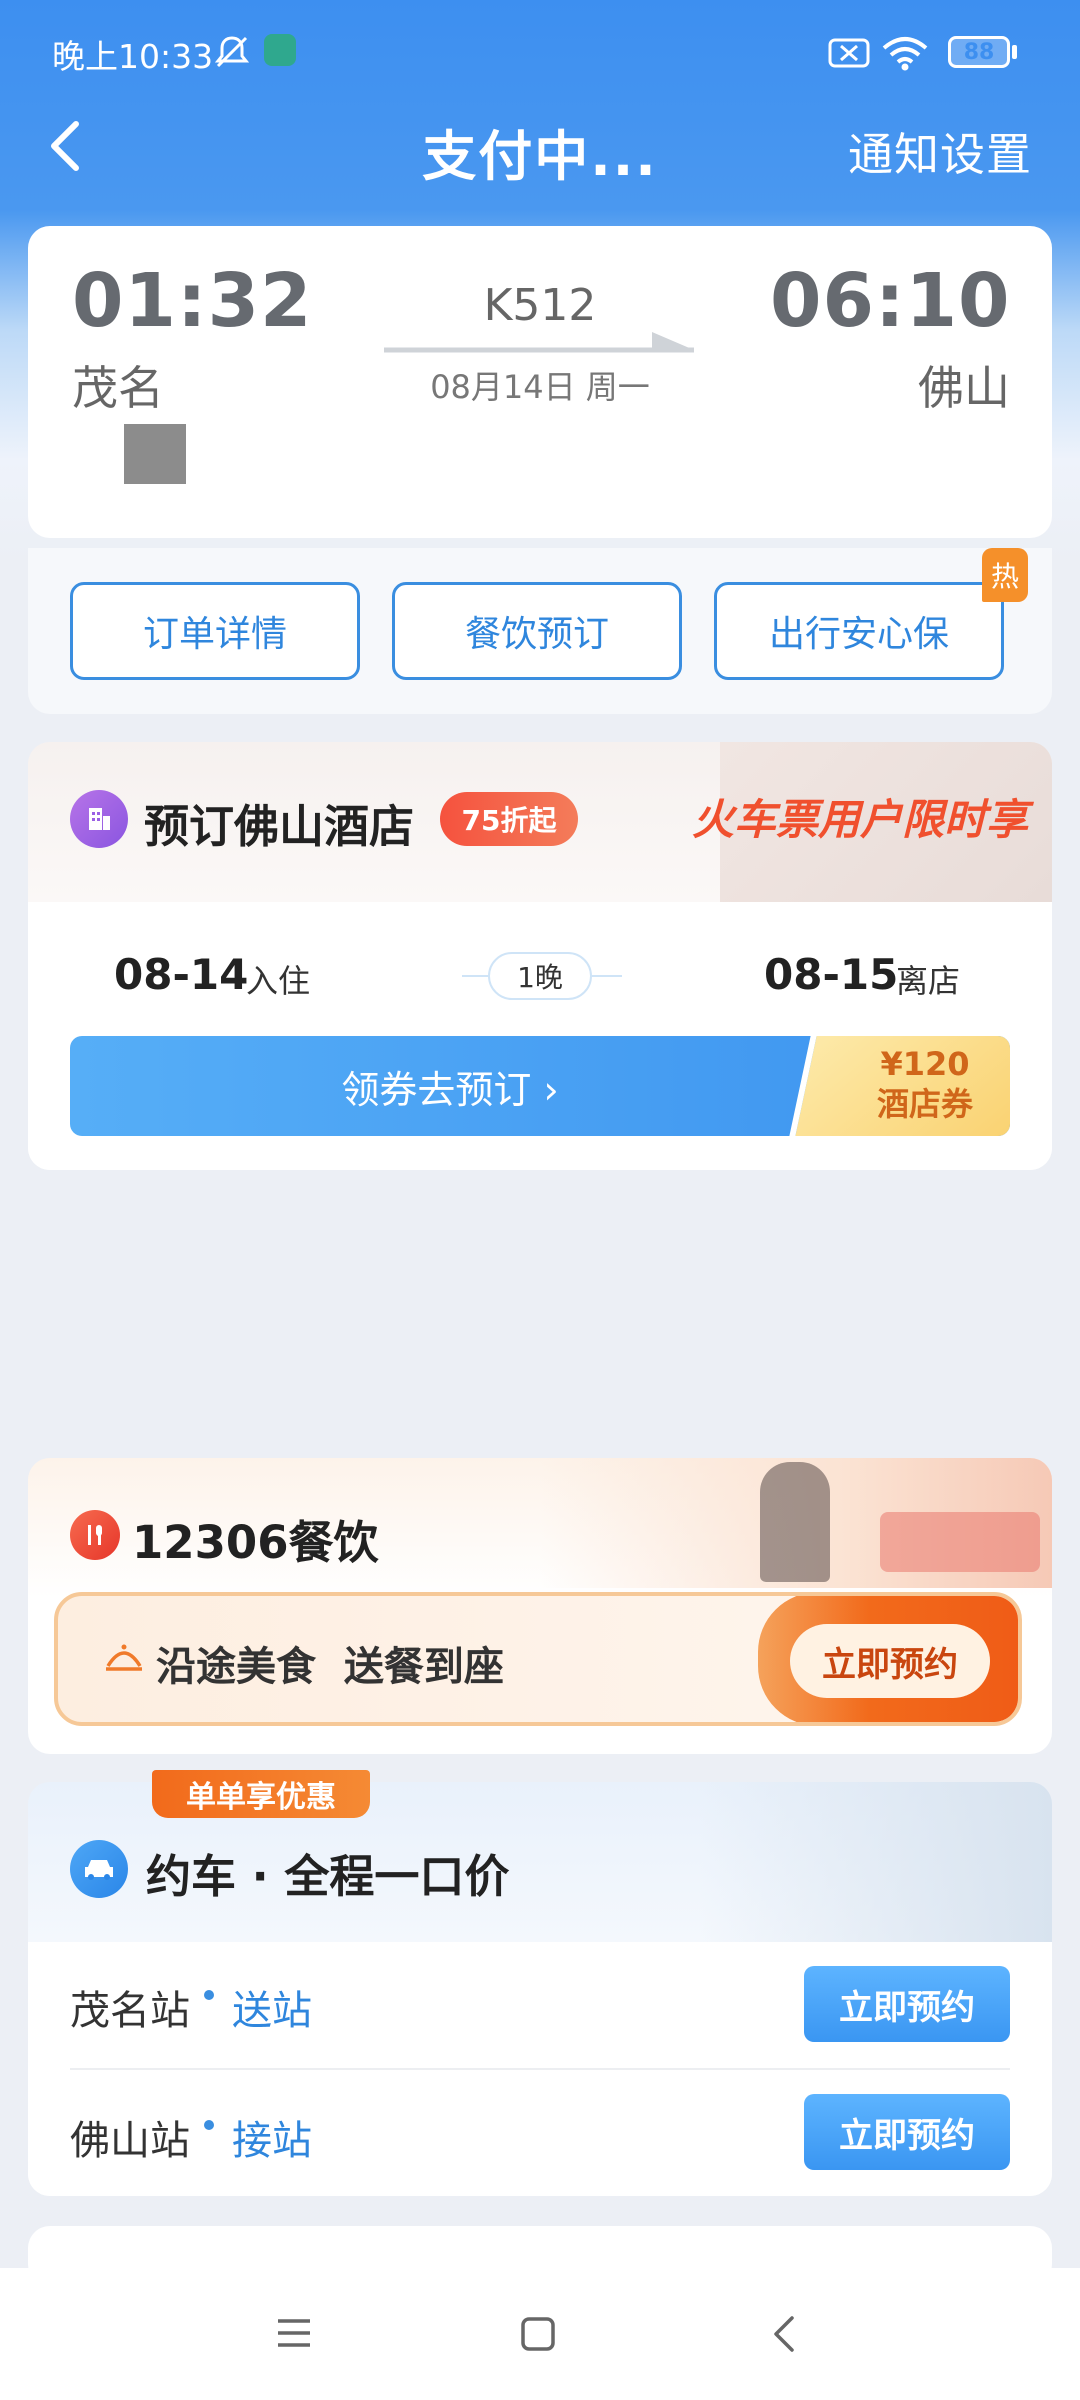 The height and width of the screenshot is (2400, 1080). Describe the element at coordinates (280, 50) in the screenshot. I see `app-notification-icon` at that location.